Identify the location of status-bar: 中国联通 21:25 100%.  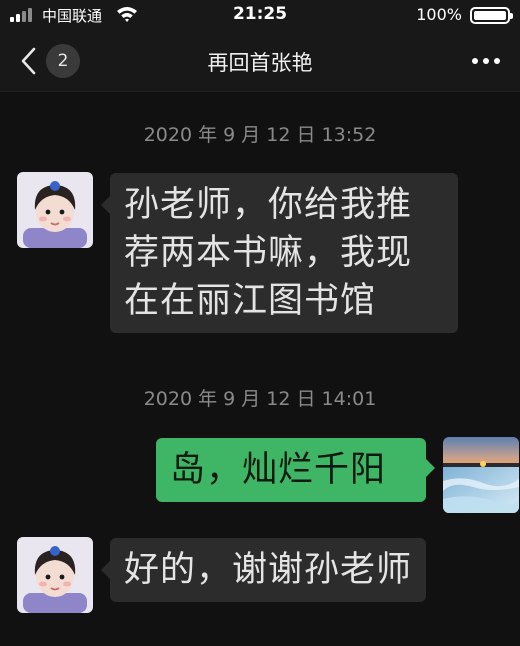
(260, 15).